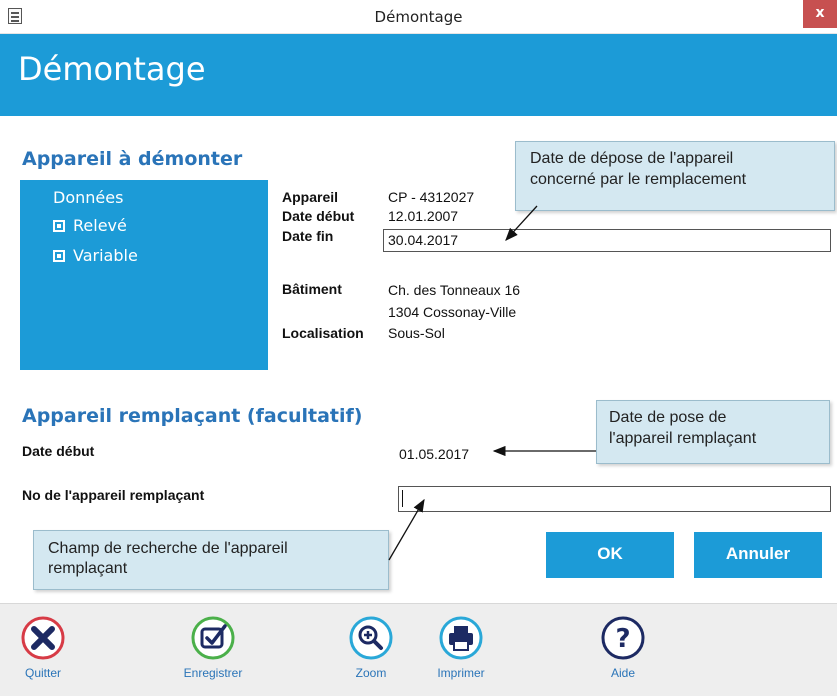  I want to click on remplacant-date-debut-label: Date début, so click(58, 451).